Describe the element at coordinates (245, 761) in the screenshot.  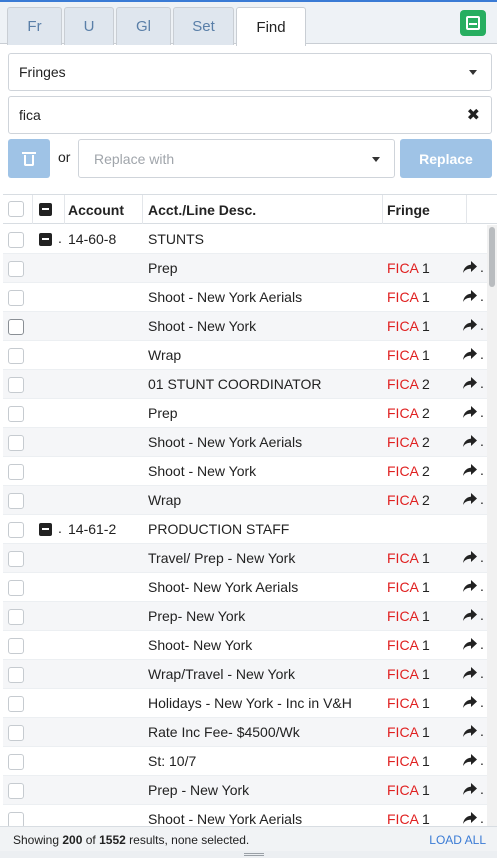
I see `table-row: St: 10/7 FICA 1.` at that location.